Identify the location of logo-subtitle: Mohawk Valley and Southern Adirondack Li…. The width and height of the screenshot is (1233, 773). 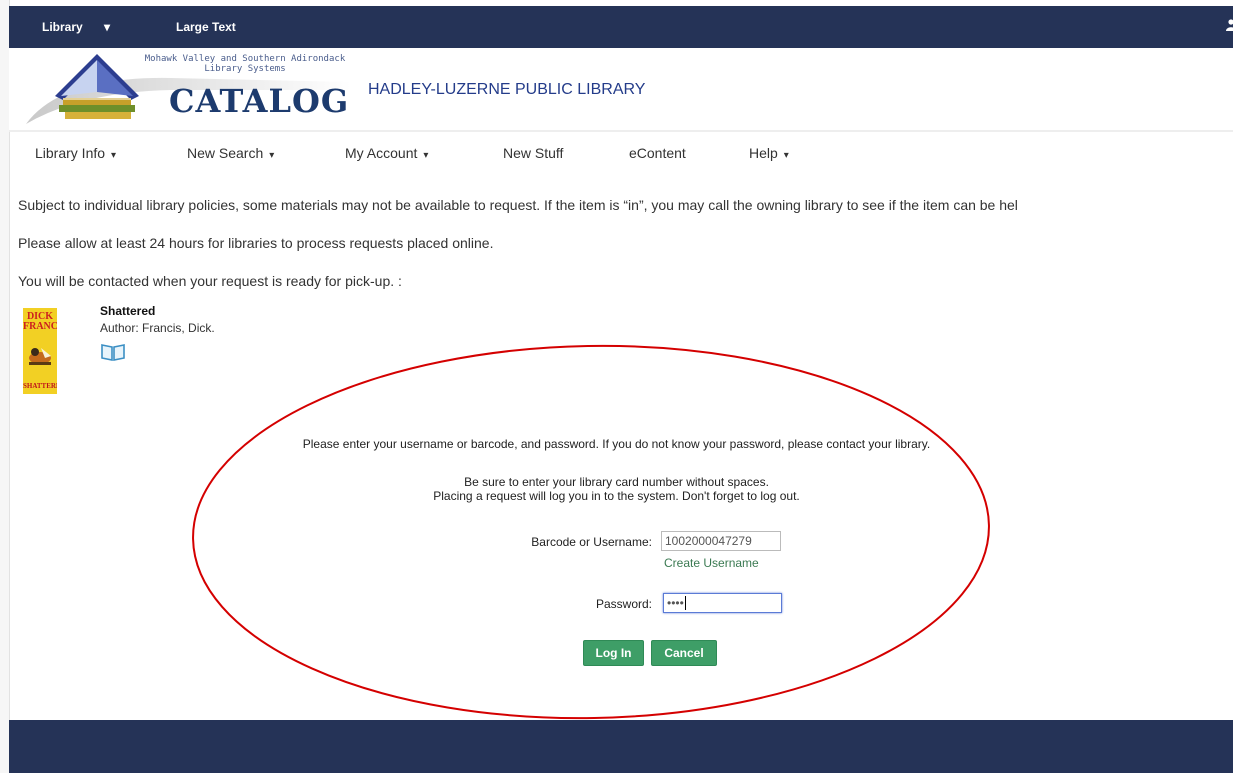
(245, 64).